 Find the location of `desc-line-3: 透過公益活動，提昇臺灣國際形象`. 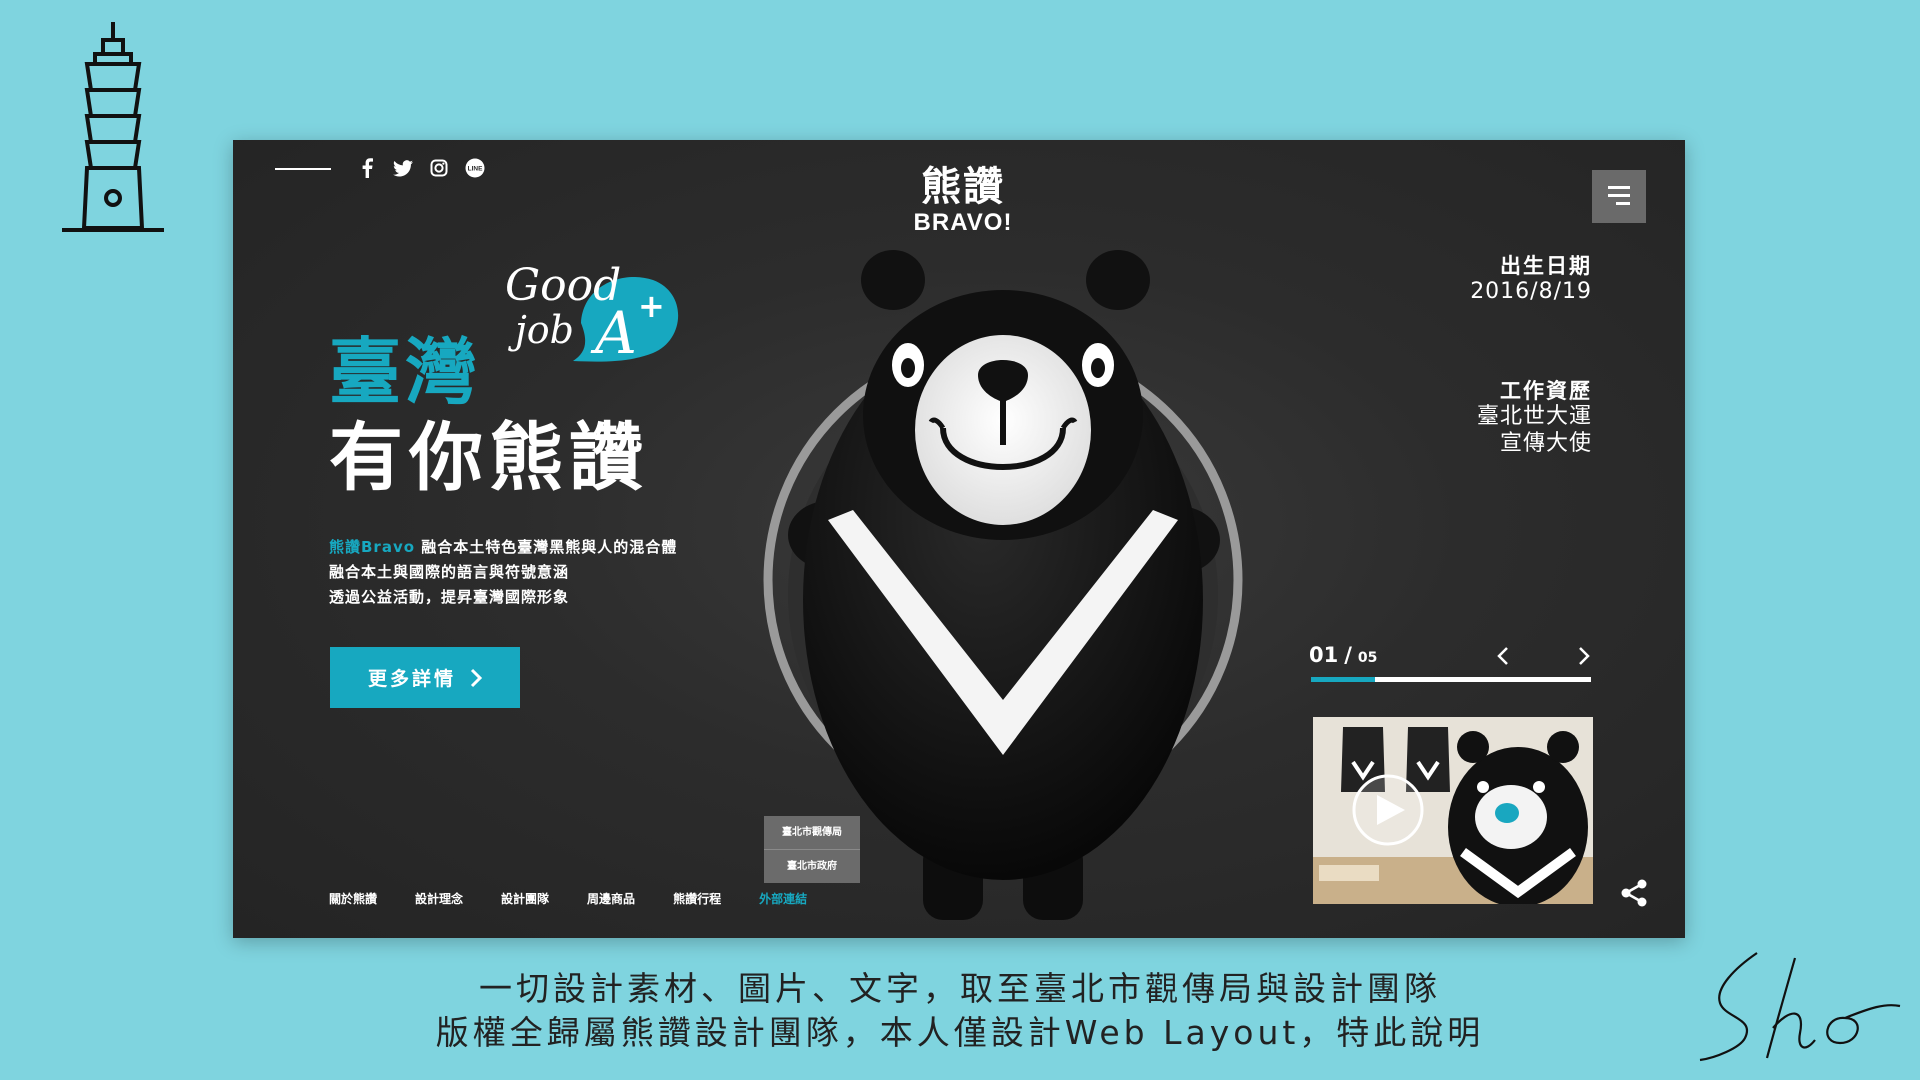

desc-line-3: 透過公益活動，提昇臺灣國際形象 is located at coordinates (449, 597).